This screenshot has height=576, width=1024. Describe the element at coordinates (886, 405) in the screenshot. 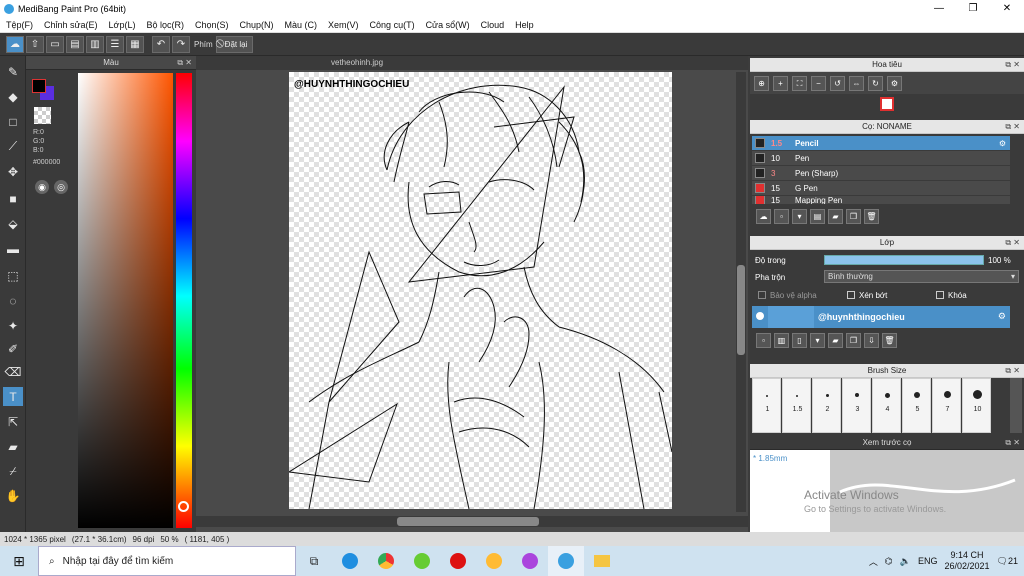

I see `brush-size-option: 4` at that location.